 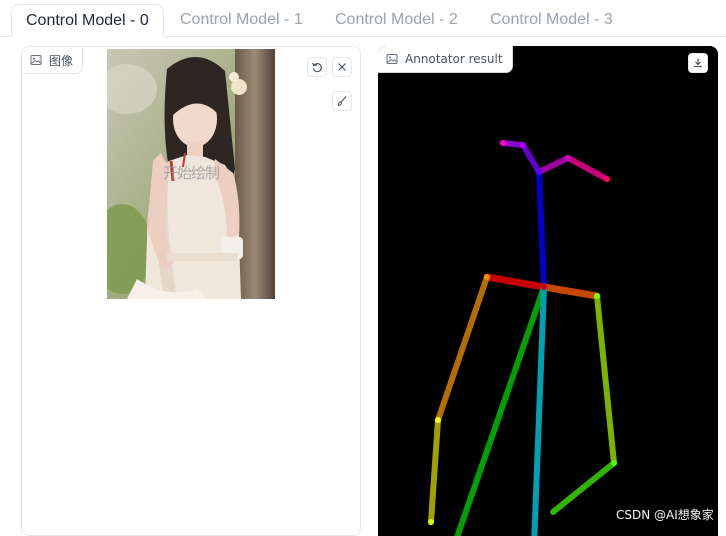 I want to click on wrist-joint-right, so click(x=431, y=522).